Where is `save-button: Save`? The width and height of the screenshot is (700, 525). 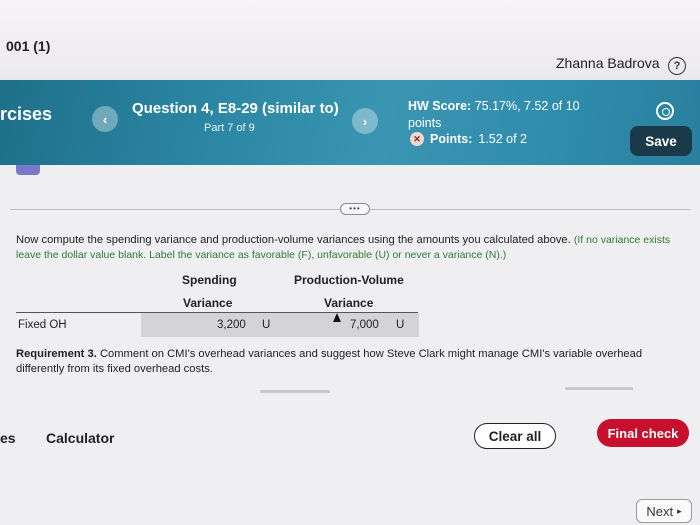 save-button: Save is located at coordinates (661, 141).